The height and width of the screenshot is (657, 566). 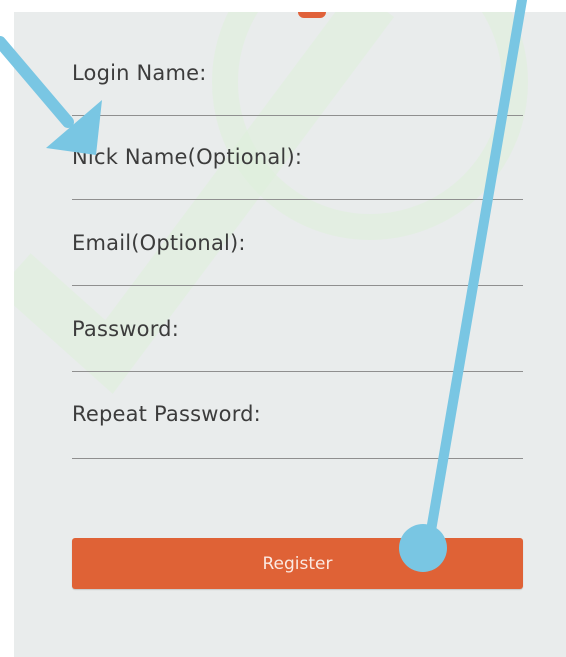 I want to click on login-link, so click(x=119, y=652).